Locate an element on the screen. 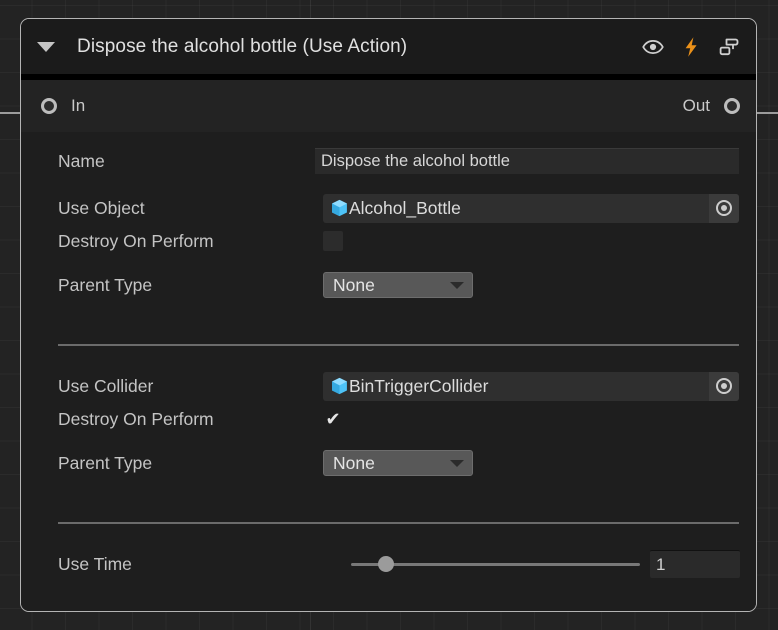  parent-type-label-1: Parent Type is located at coordinates (105, 284).